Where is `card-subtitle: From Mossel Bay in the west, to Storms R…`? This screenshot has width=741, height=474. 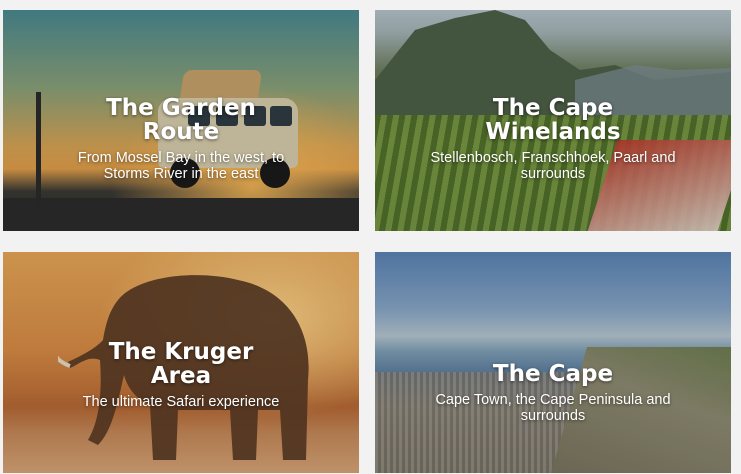 card-subtitle: From Mossel Bay in the west, to Storms R… is located at coordinates (181, 166).